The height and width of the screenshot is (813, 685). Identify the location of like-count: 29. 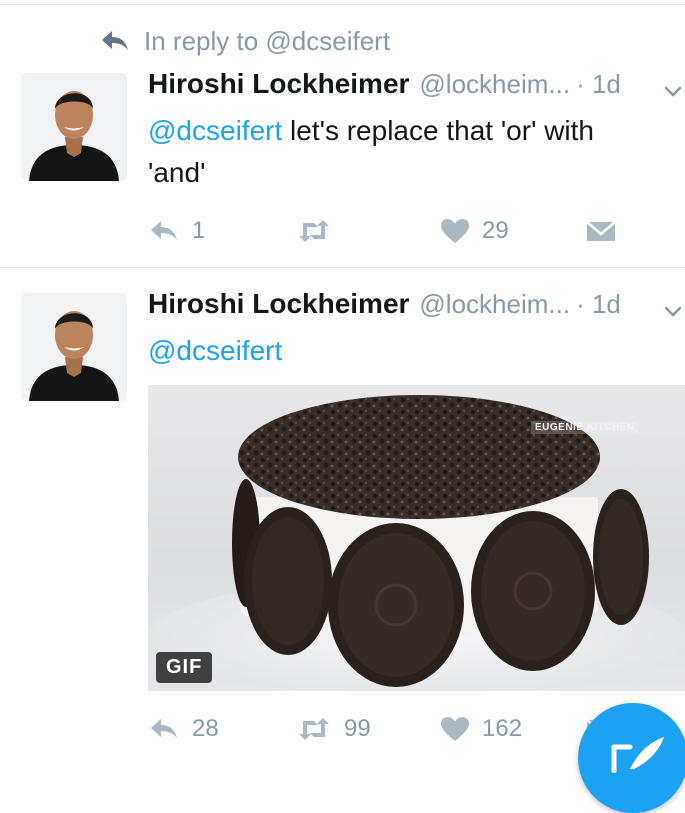
(495, 230).